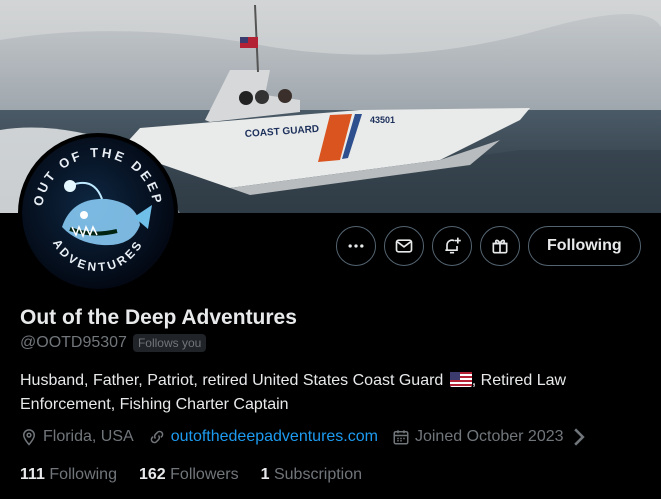 This screenshot has width=661, height=499. I want to click on join-date-text: Joined October 2023, so click(489, 436).